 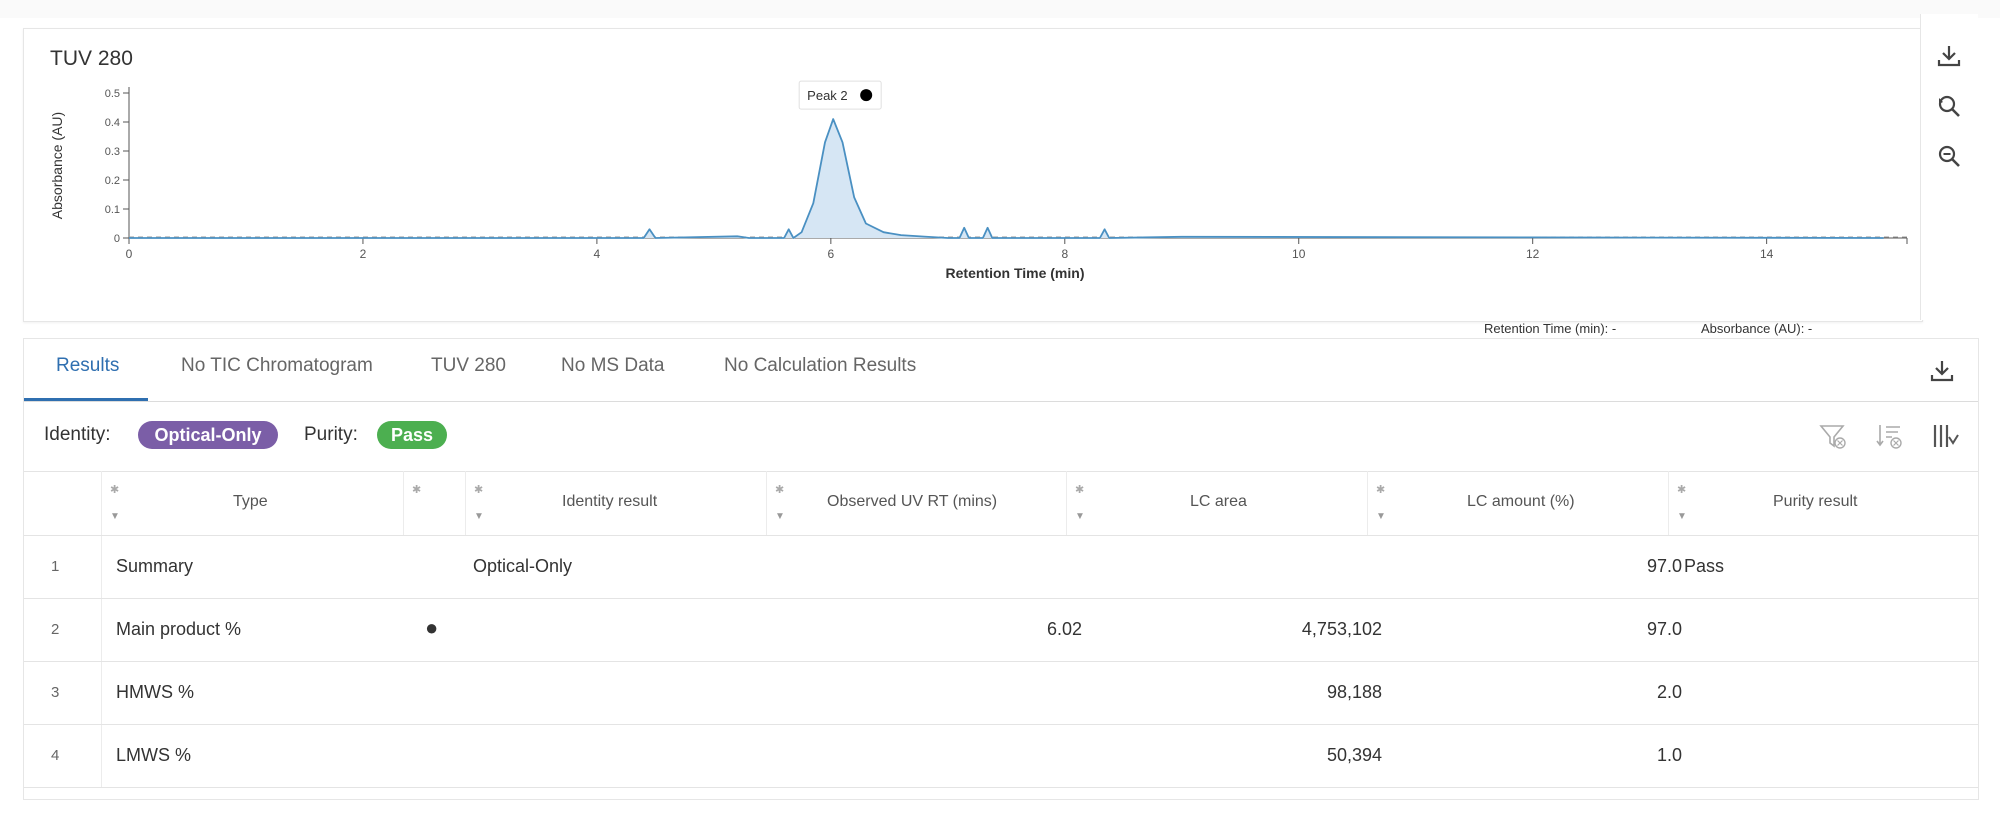 I want to click on tab-ms-data: No MS Data, so click(x=612, y=366).